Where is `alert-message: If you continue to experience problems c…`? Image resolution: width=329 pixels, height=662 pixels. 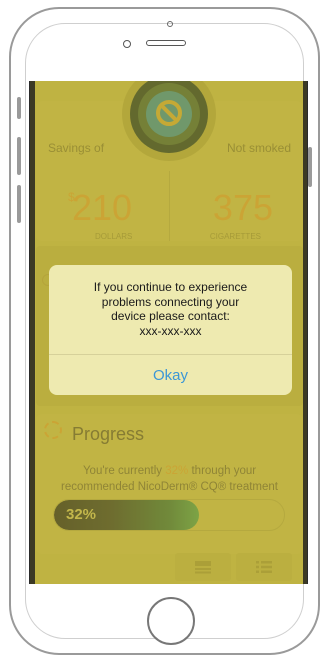 alert-message: If you continue to experience problems c… is located at coordinates (170, 309).